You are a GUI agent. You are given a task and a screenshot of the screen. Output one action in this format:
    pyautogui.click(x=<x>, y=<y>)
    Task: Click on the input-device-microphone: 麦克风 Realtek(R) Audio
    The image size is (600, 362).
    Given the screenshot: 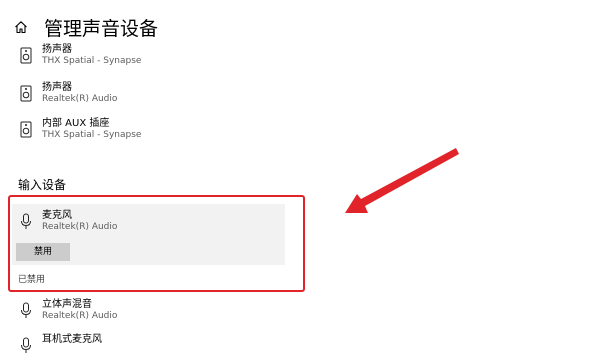 What is the action you would take?
    pyautogui.click(x=150, y=224)
    